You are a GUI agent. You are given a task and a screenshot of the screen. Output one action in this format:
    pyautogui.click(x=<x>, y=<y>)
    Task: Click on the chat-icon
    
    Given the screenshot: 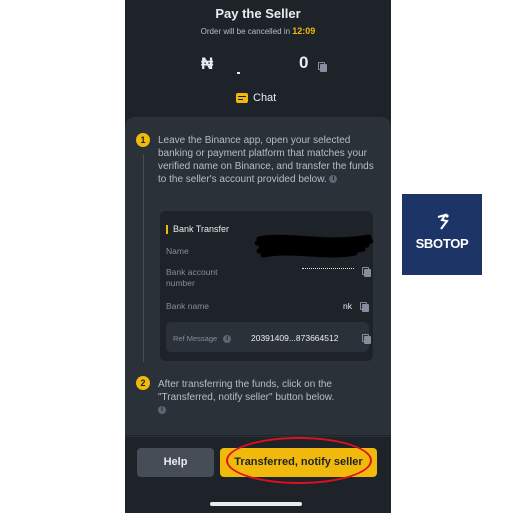 What is the action you would take?
    pyautogui.click(x=242, y=98)
    